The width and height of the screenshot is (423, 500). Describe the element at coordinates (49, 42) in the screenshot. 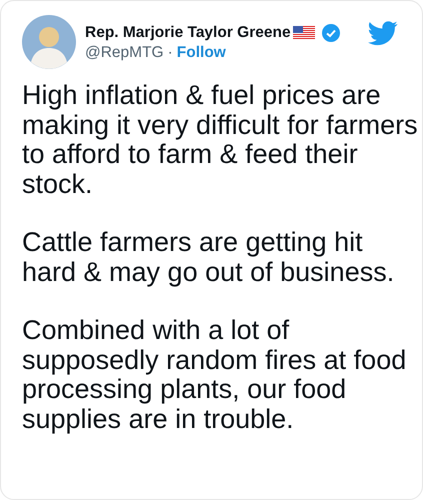

I see `avatar` at that location.